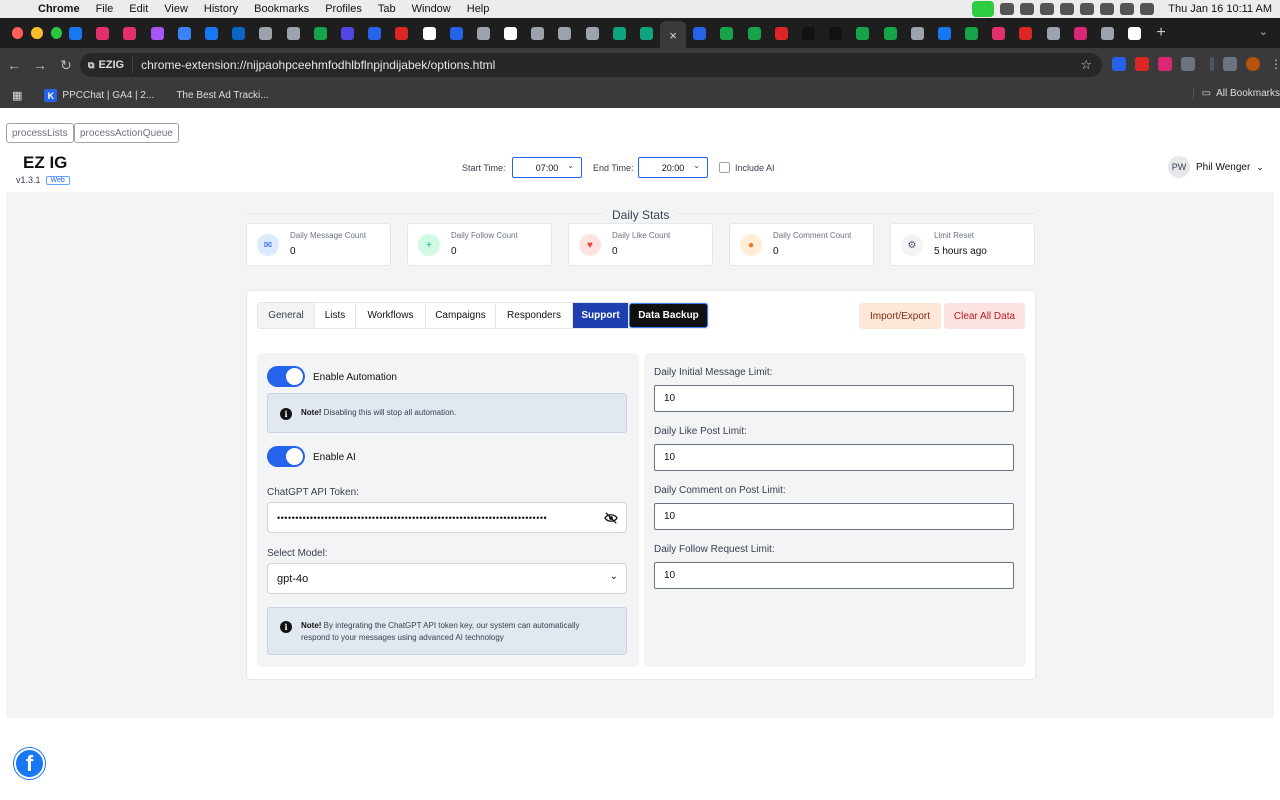 This screenshot has height=800, width=1280. Describe the element at coordinates (1230, 64) in the screenshot. I see `sidebar-icon` at that location.